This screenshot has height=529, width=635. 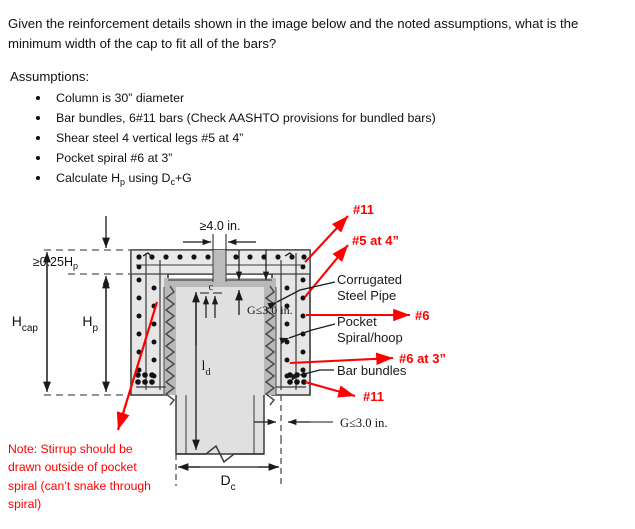 What do you see at coordinates (148, 178) in the screenshot?
I see `assumption-hp-post: using D` at bounding box center [148, 178].